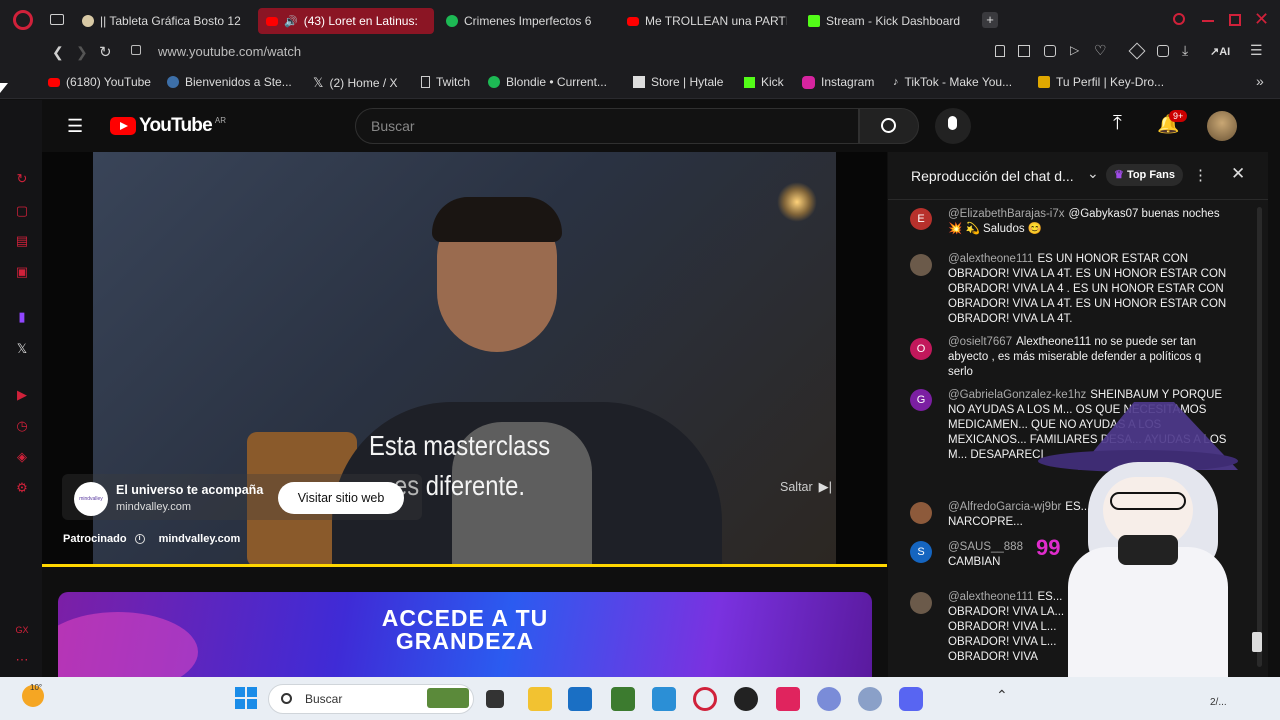 The height and width of the screenshot is (720, 1280). Describe the element at coordinates (678, 82) in the screenshot. I see `bookmark-hytale: Store | Hytale` at that location.